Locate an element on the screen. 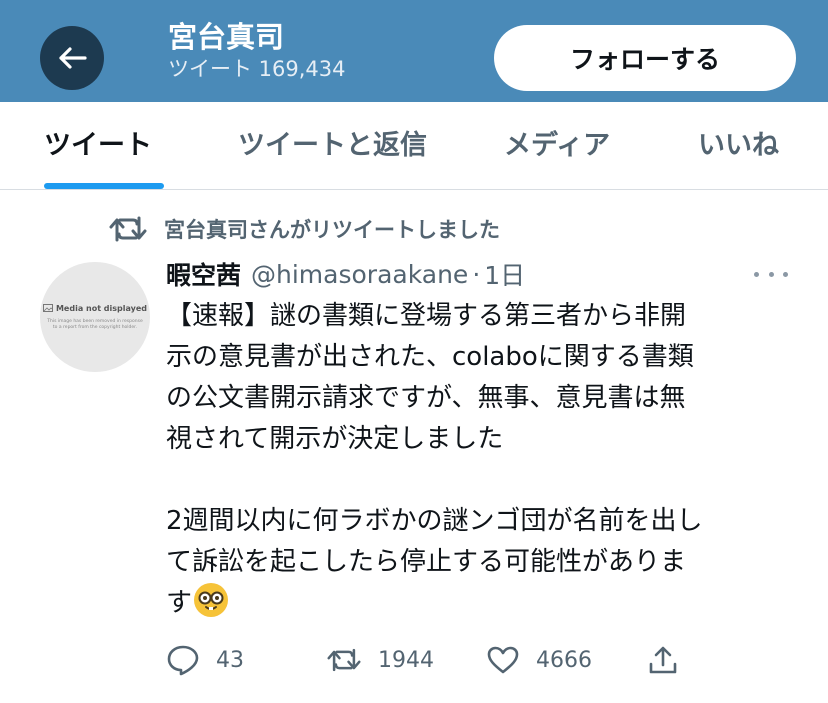 Image resolution: width=828 pixels, height=703 pixels. tab-media: メディア is located at coordinates (557, 146).